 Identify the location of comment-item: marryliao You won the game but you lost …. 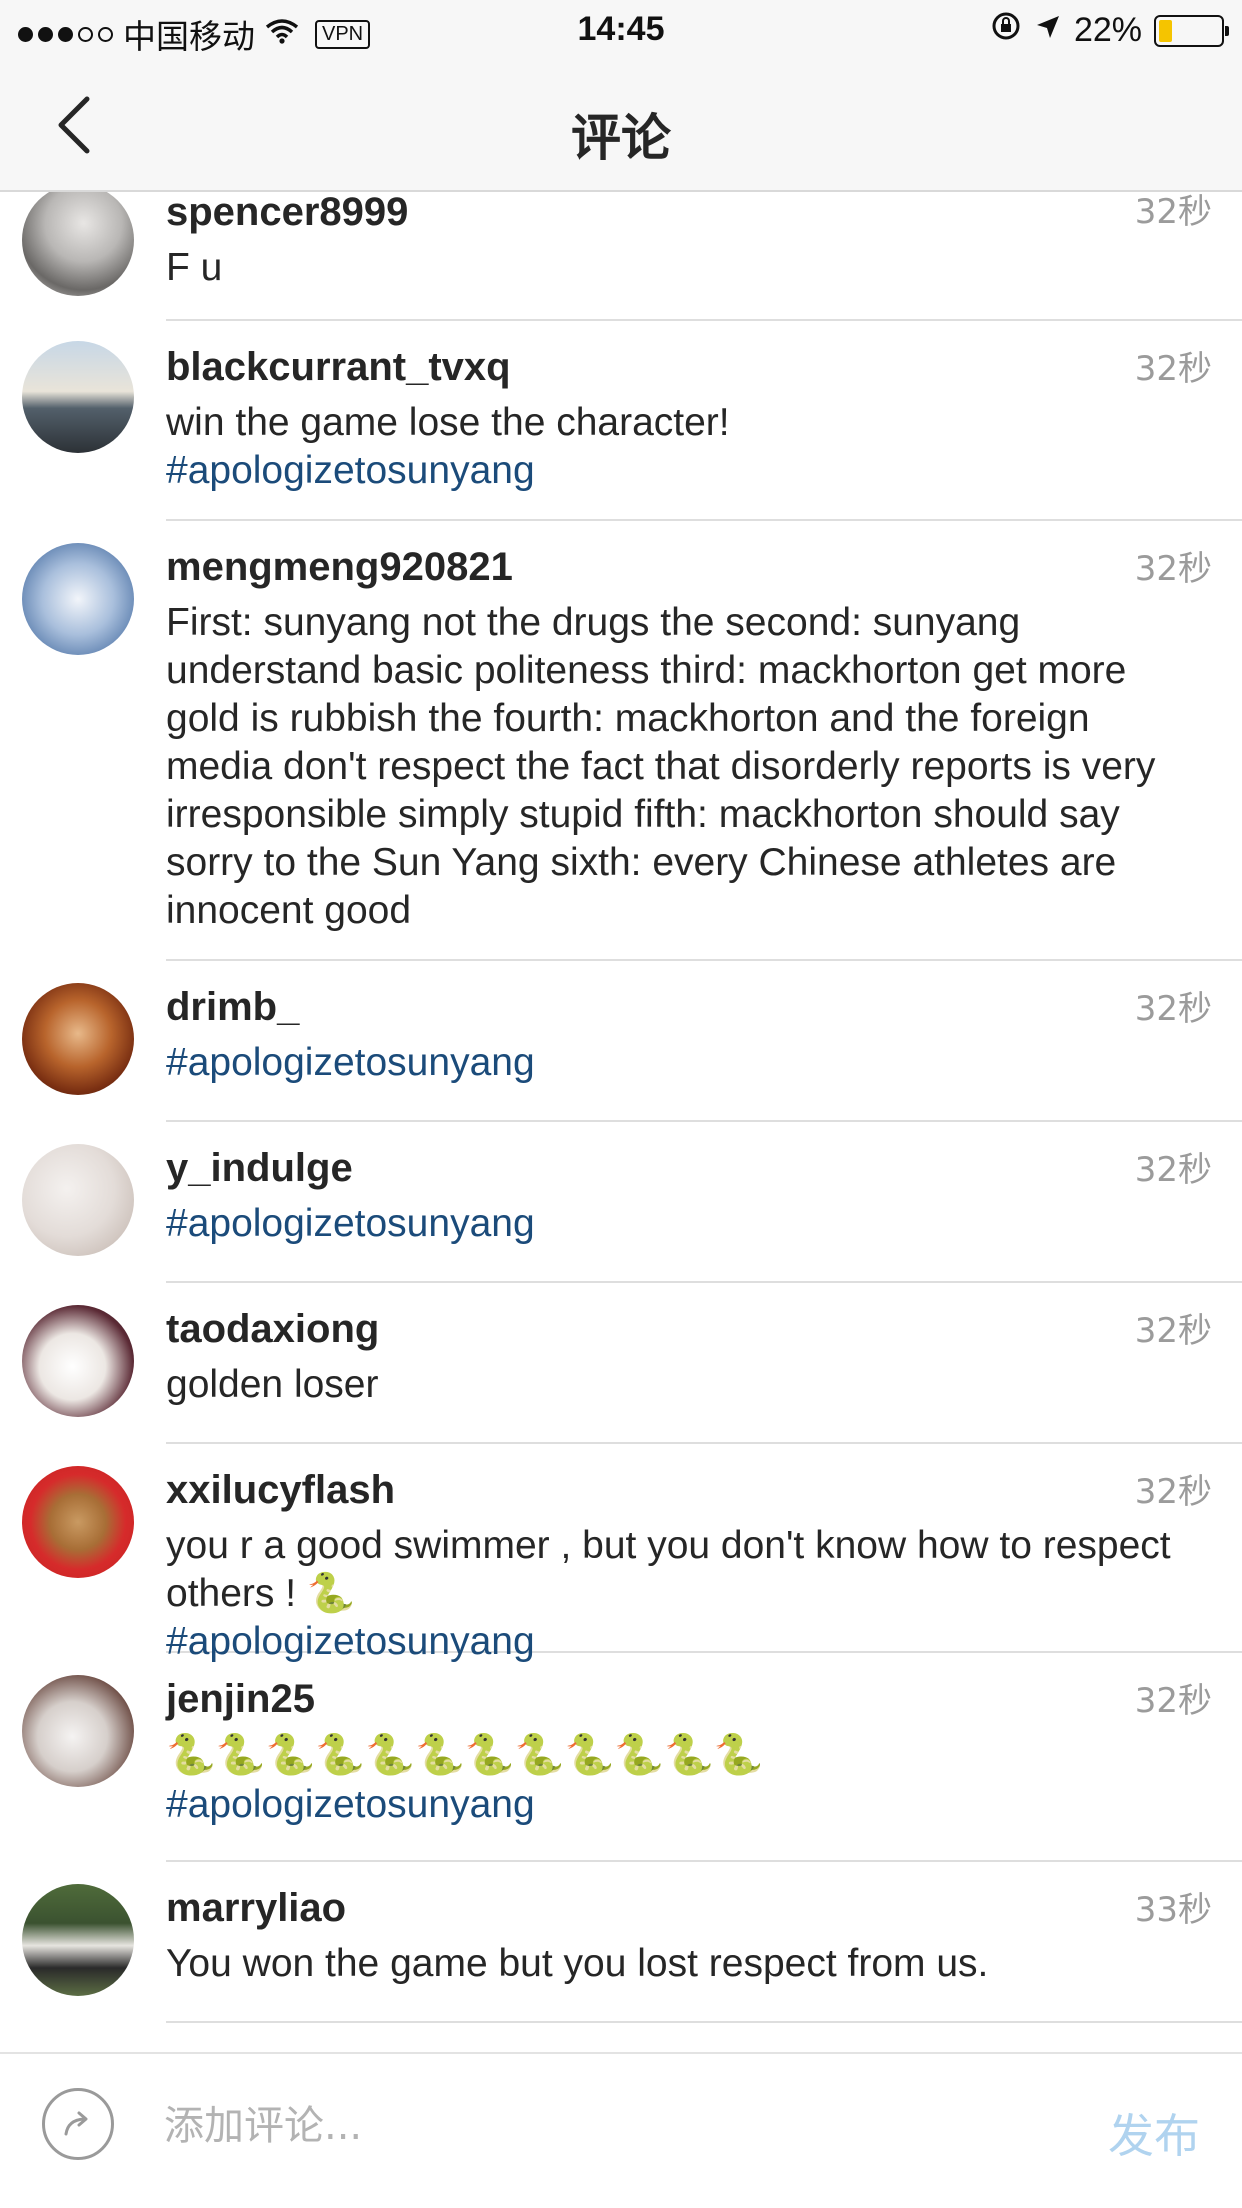
(621, 1942).